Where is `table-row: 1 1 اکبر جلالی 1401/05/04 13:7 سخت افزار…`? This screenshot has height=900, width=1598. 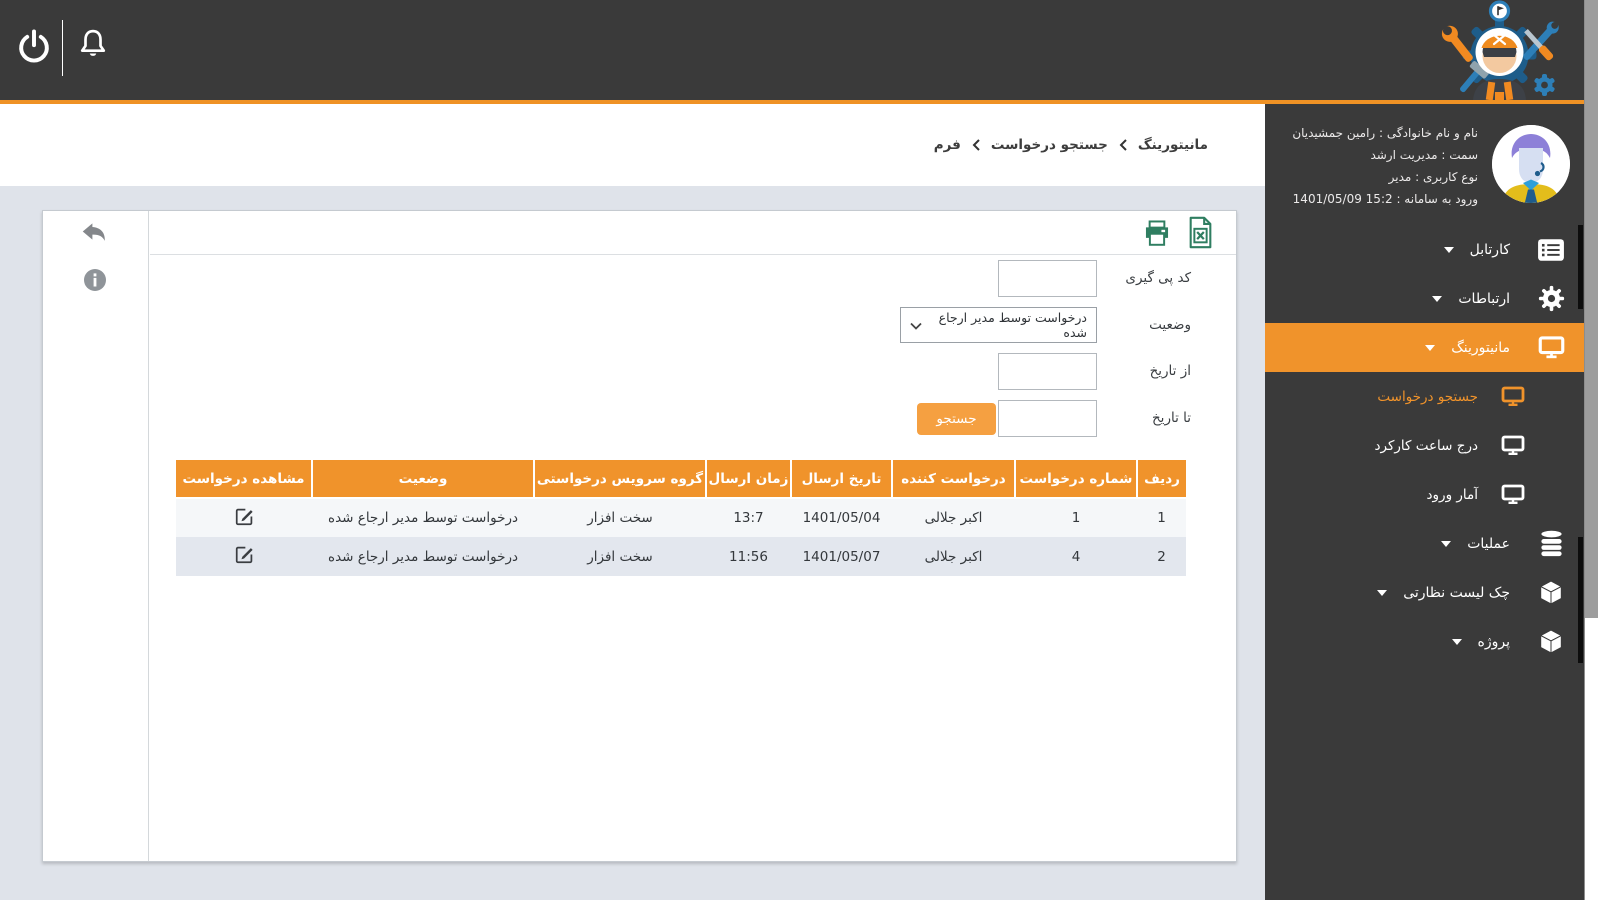 table-row: 1 1 اکبر جلالی 1401/05/04 13:7 سخت افزار… is located at coordinates (681, 517).